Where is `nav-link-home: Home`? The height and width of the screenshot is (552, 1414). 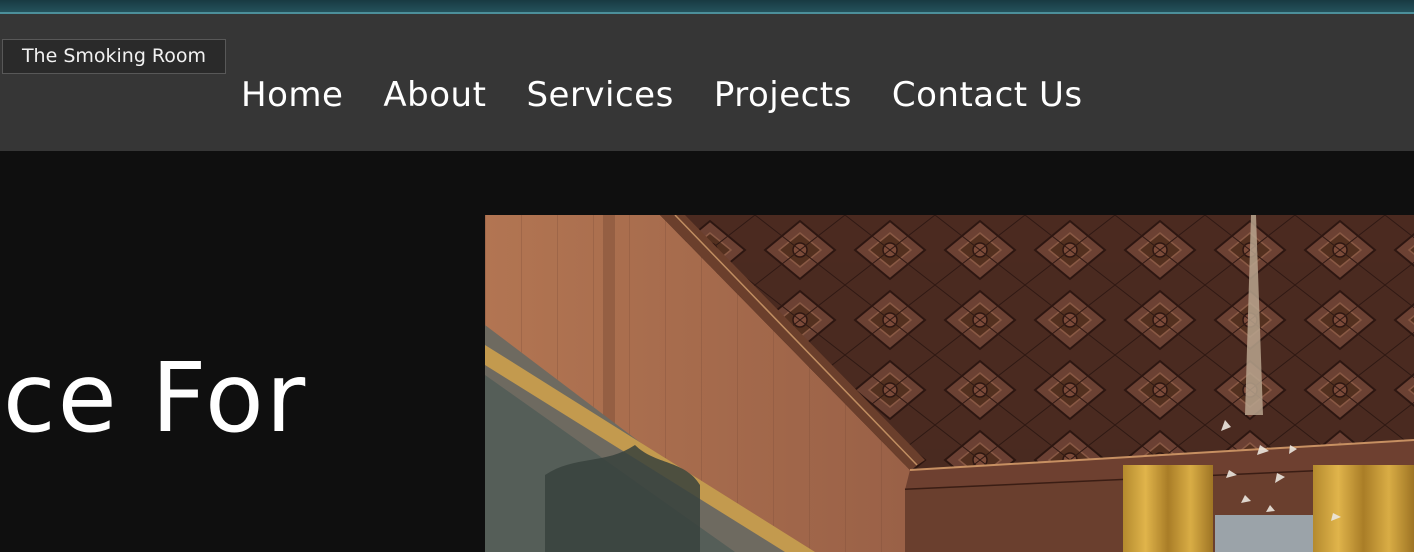
nav-link-home: Home is located at coordinates (292, 95).